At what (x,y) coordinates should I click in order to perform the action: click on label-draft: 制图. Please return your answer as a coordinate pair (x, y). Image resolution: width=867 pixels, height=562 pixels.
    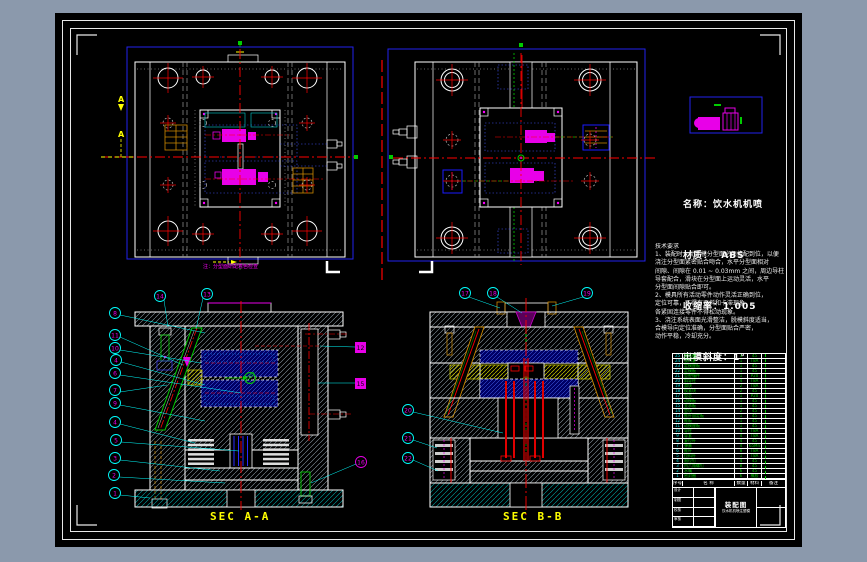
    Looking at the image, I should click on (683, 502).